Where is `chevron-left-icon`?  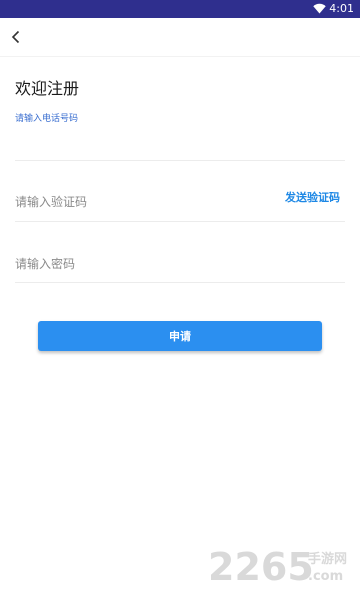
chevron-left-icon is located at coordinates (15, 37).